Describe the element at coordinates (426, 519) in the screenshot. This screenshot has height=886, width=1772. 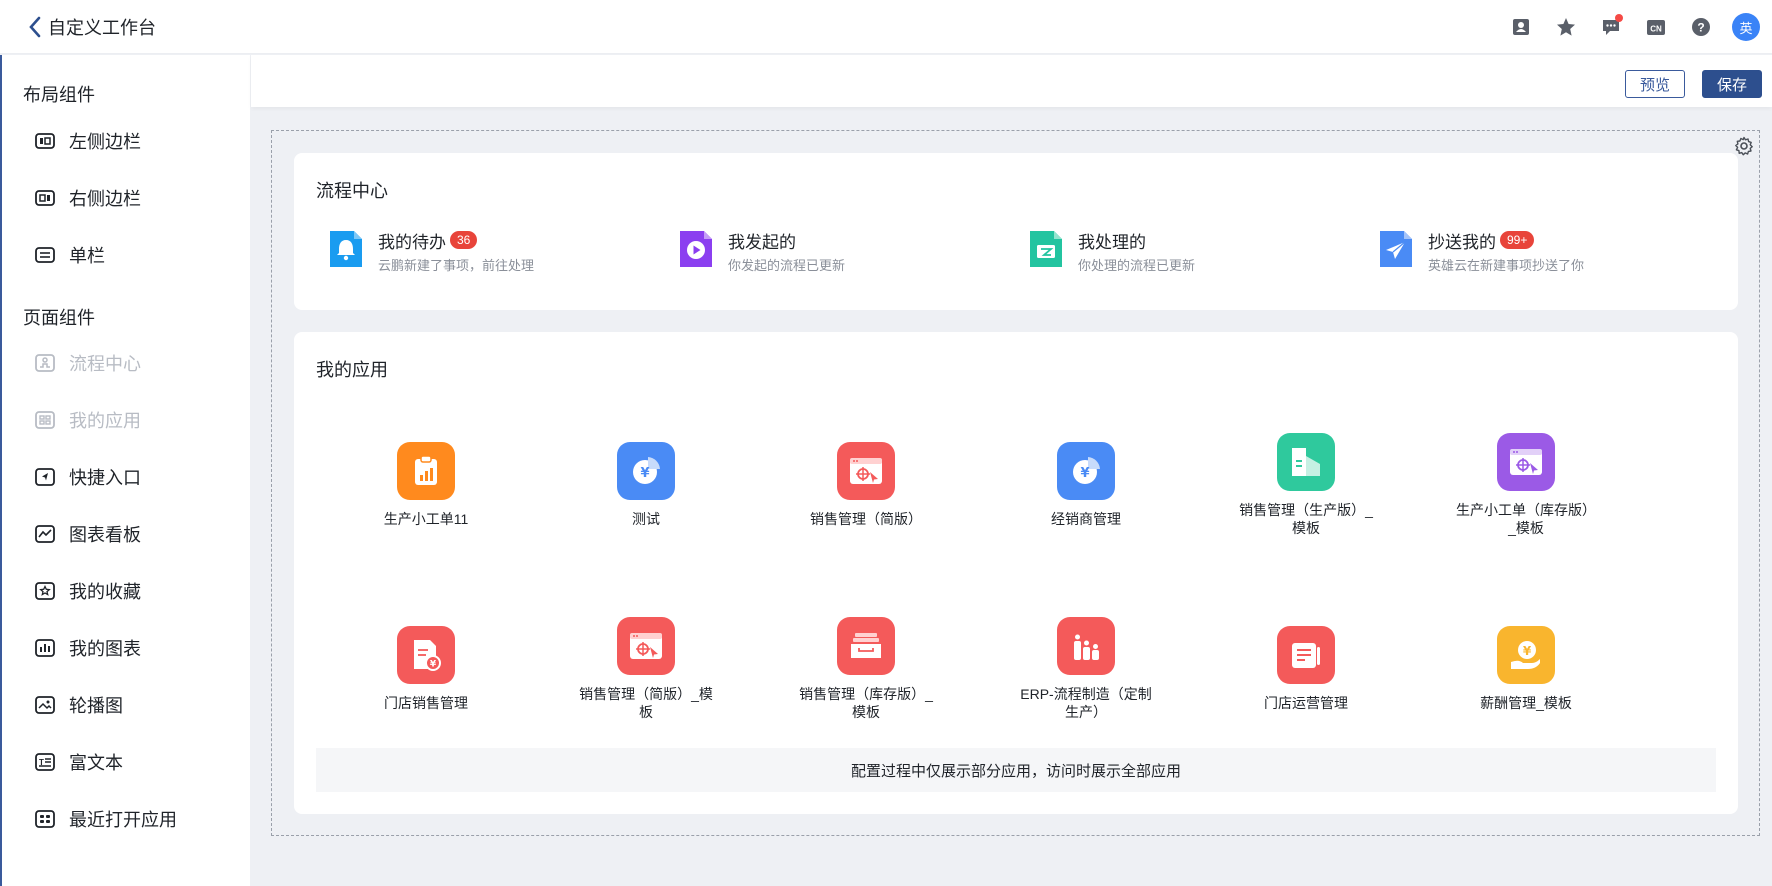
I see `app-name: 生产小工单11` at that location.